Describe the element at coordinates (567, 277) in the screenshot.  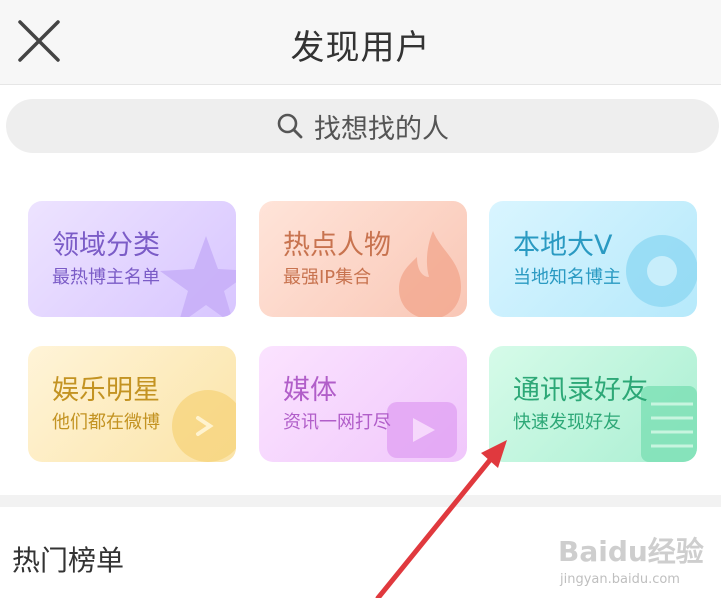
I see `card-subtitle: 当地知名博主` at that location.